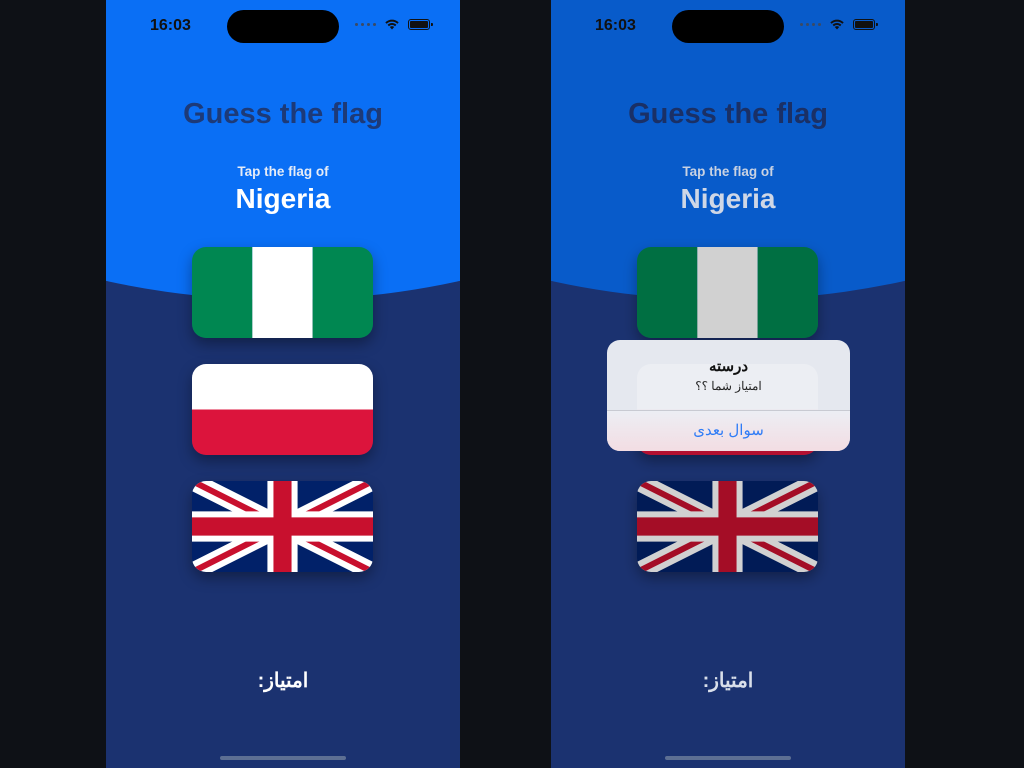 This screenshot has width=1024, height=768. I want to click on result-alert: درسته امتیاز شما ؟؟ سوال بعدی, so click(728, 395).